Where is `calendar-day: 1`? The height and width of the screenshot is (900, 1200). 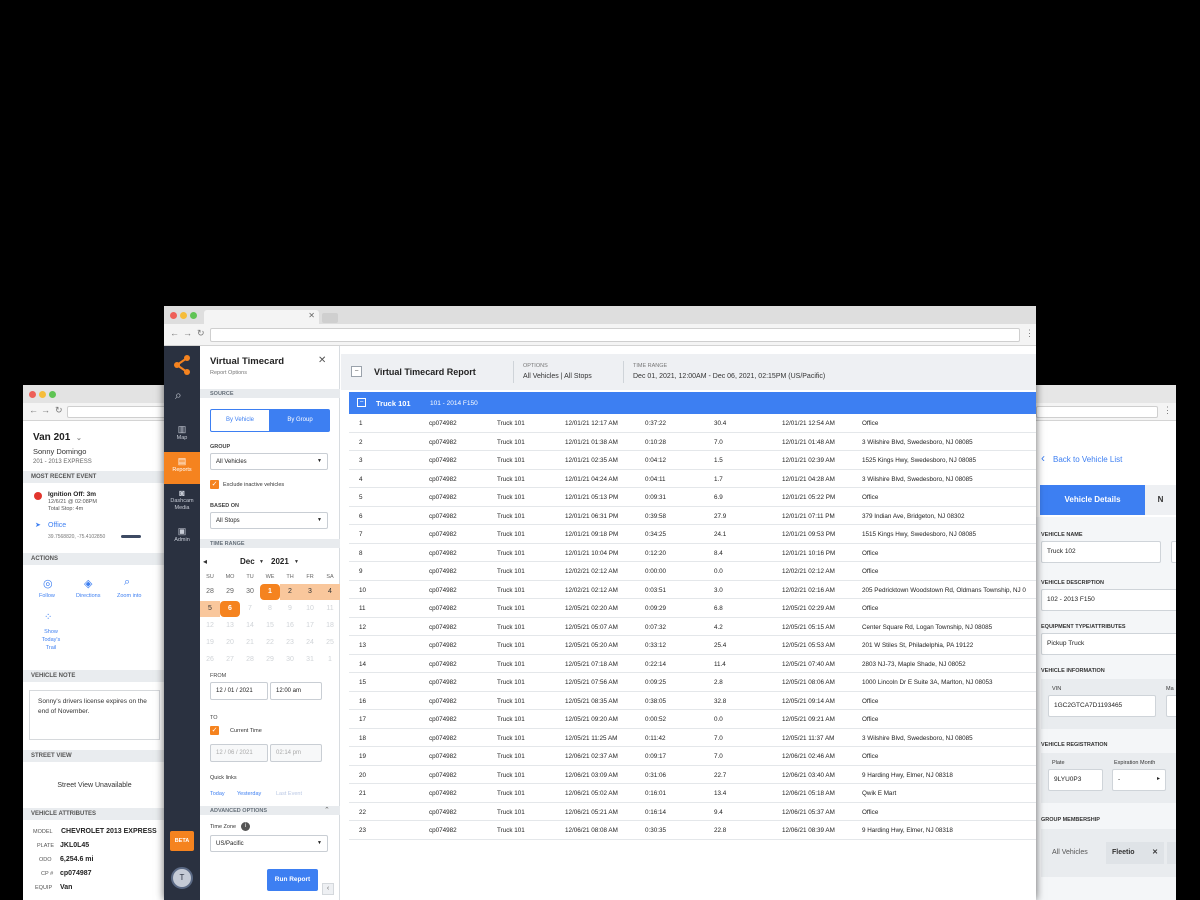 calendar-day: 1 is located at coordinates (270, 592).